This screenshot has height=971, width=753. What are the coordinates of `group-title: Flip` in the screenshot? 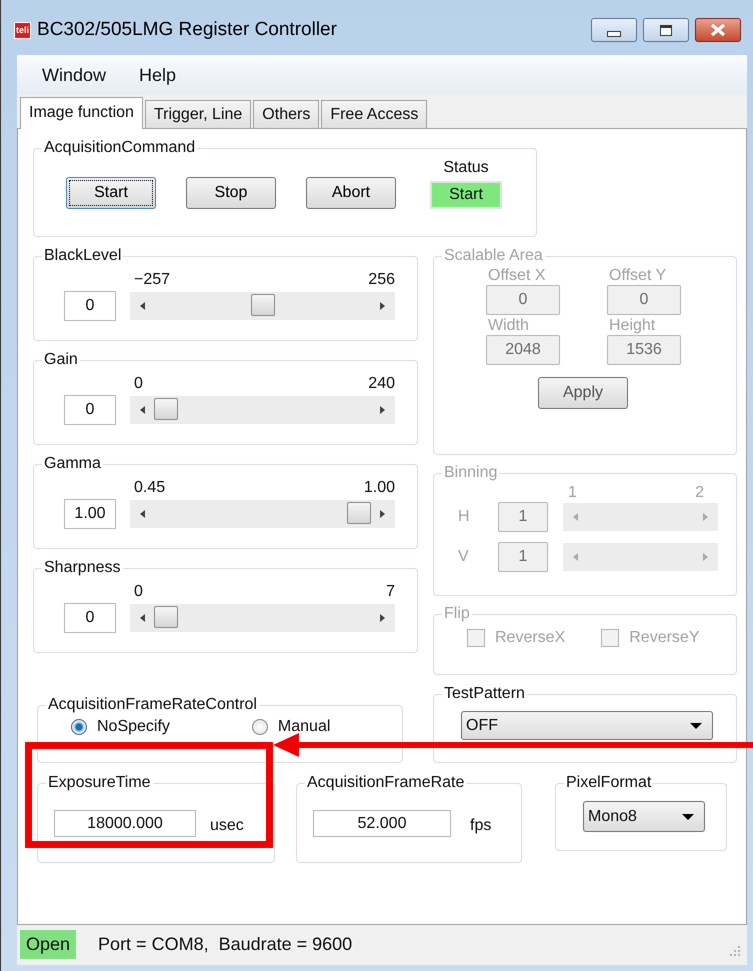 It's located at (457, 614).